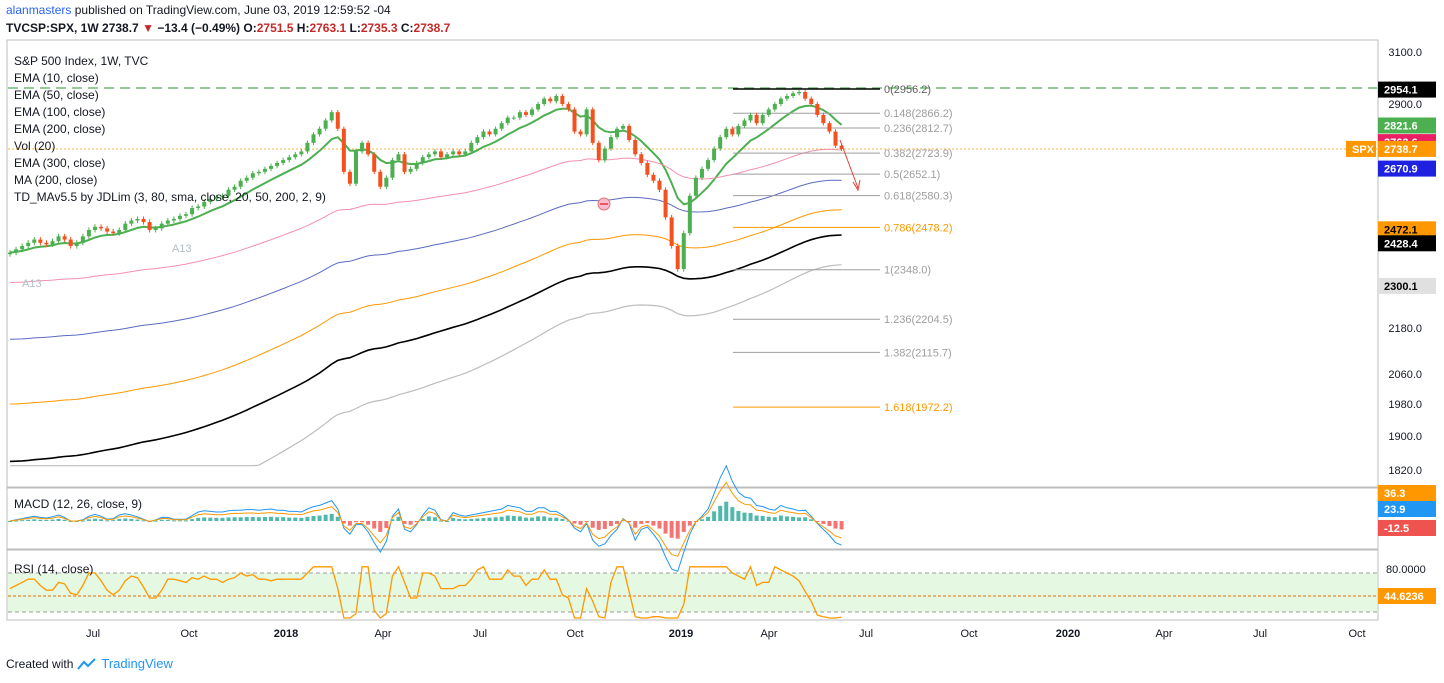  I want to click on legend-item: EMA (200, close), so click(170, 129).